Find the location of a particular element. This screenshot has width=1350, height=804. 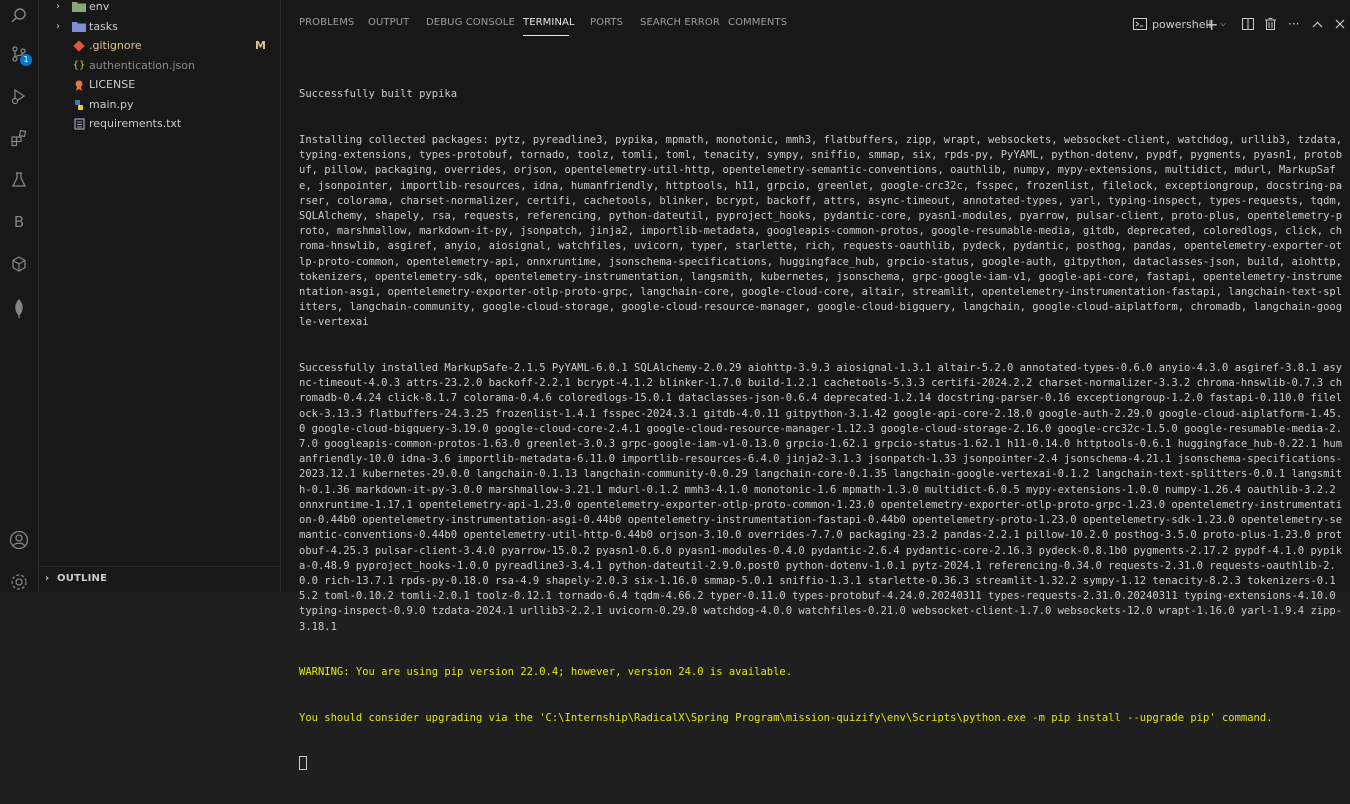

terminal-icon is located at coordinates (1140, 24).